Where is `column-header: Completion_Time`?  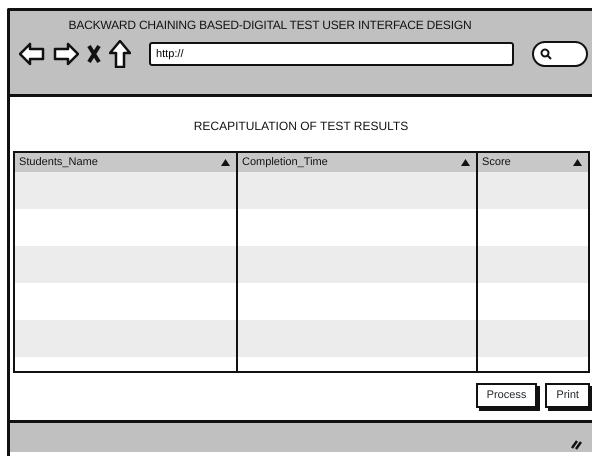
column-header: Completion_Time is located at coordinates (357, 162).